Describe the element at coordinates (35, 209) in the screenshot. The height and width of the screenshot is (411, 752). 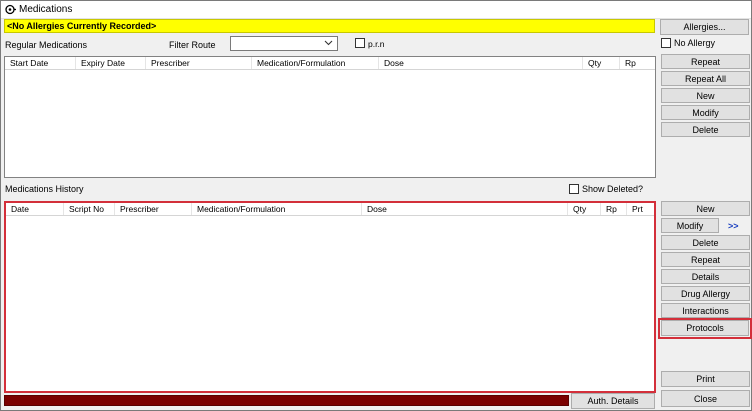
I see `column-header-date: Date` at that location.